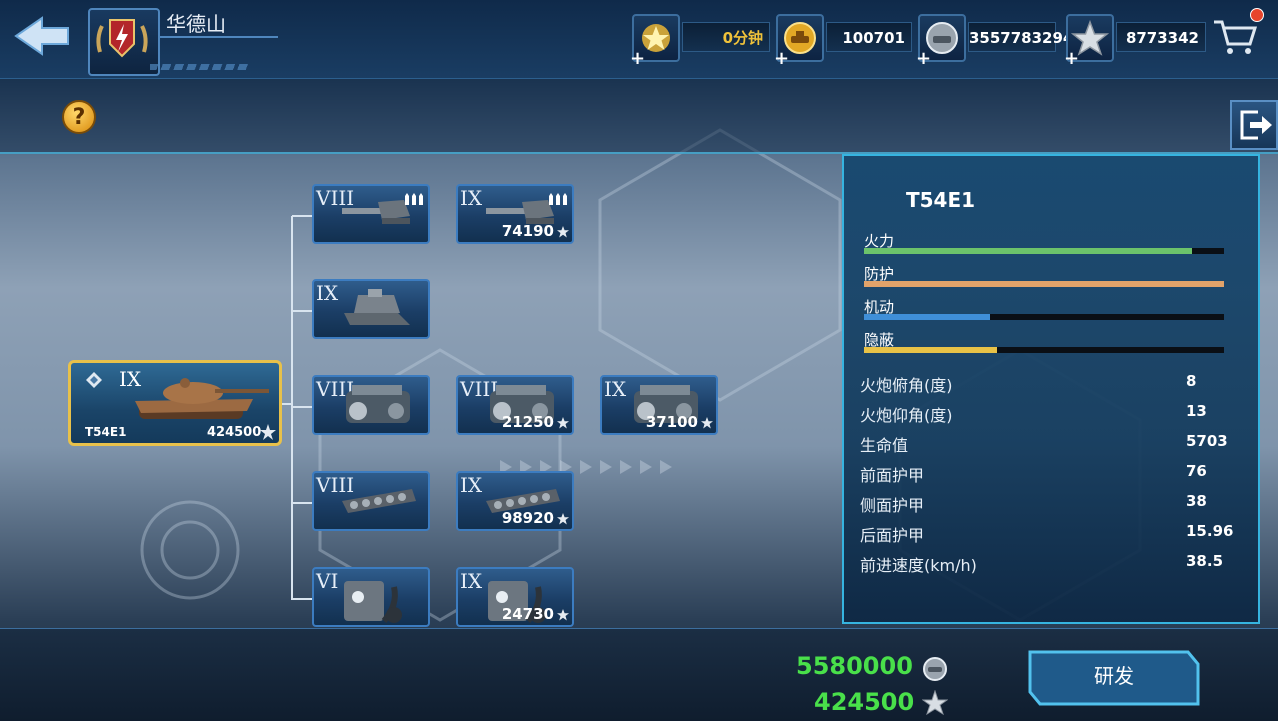 This screenshot has width=1278, height=721. What do you see at coordinates (378, 311) in the screenshot?
I see `turret-module-icon` at bounding box center [378, 311].